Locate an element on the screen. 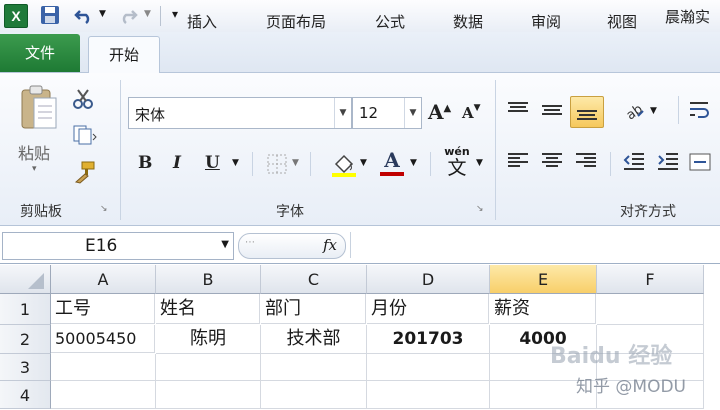  align-middle-icon is located at coordinates (552, 111).